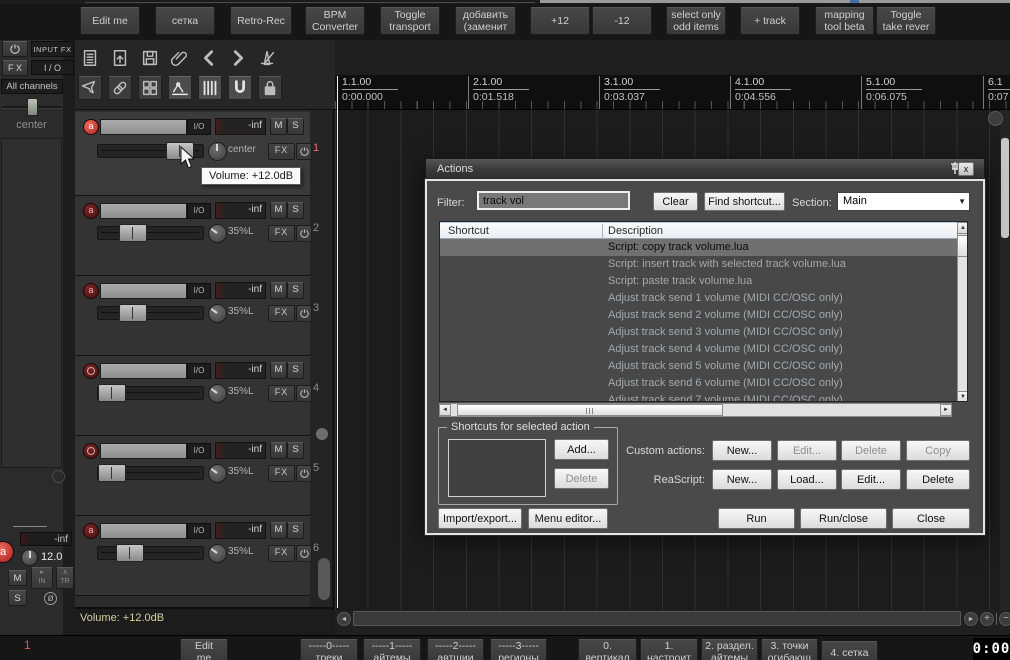  I want to click on metronome-button, so click(267, 58).